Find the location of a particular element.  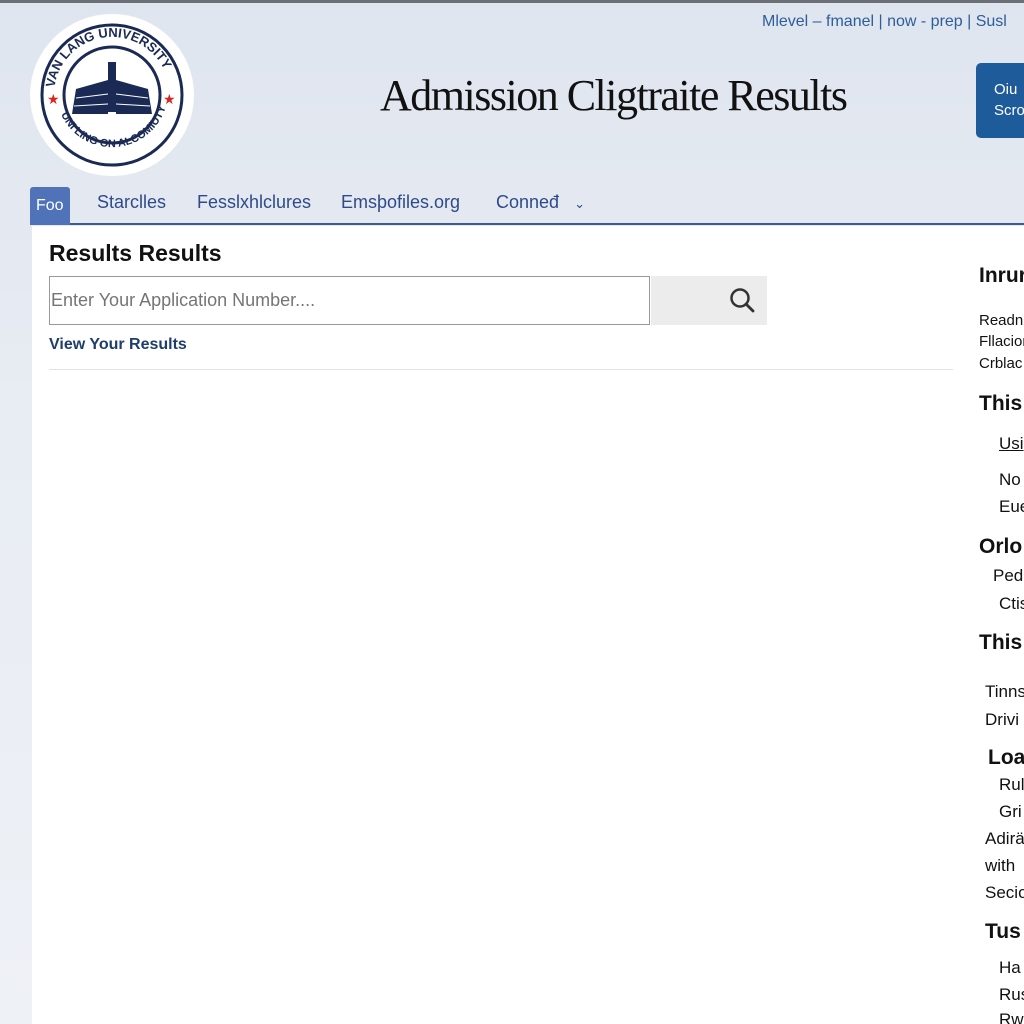

view-results-link: View Your Results is located at coordinates (118, 345).